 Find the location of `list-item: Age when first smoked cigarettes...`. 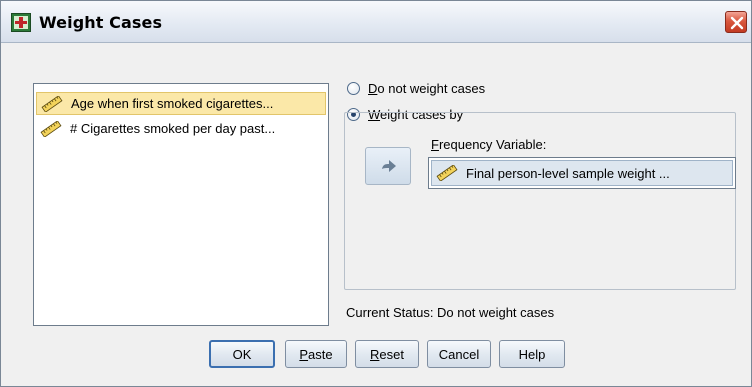

list-item: Age when first smoked cigarettes... is located at coordinates (181, 103).